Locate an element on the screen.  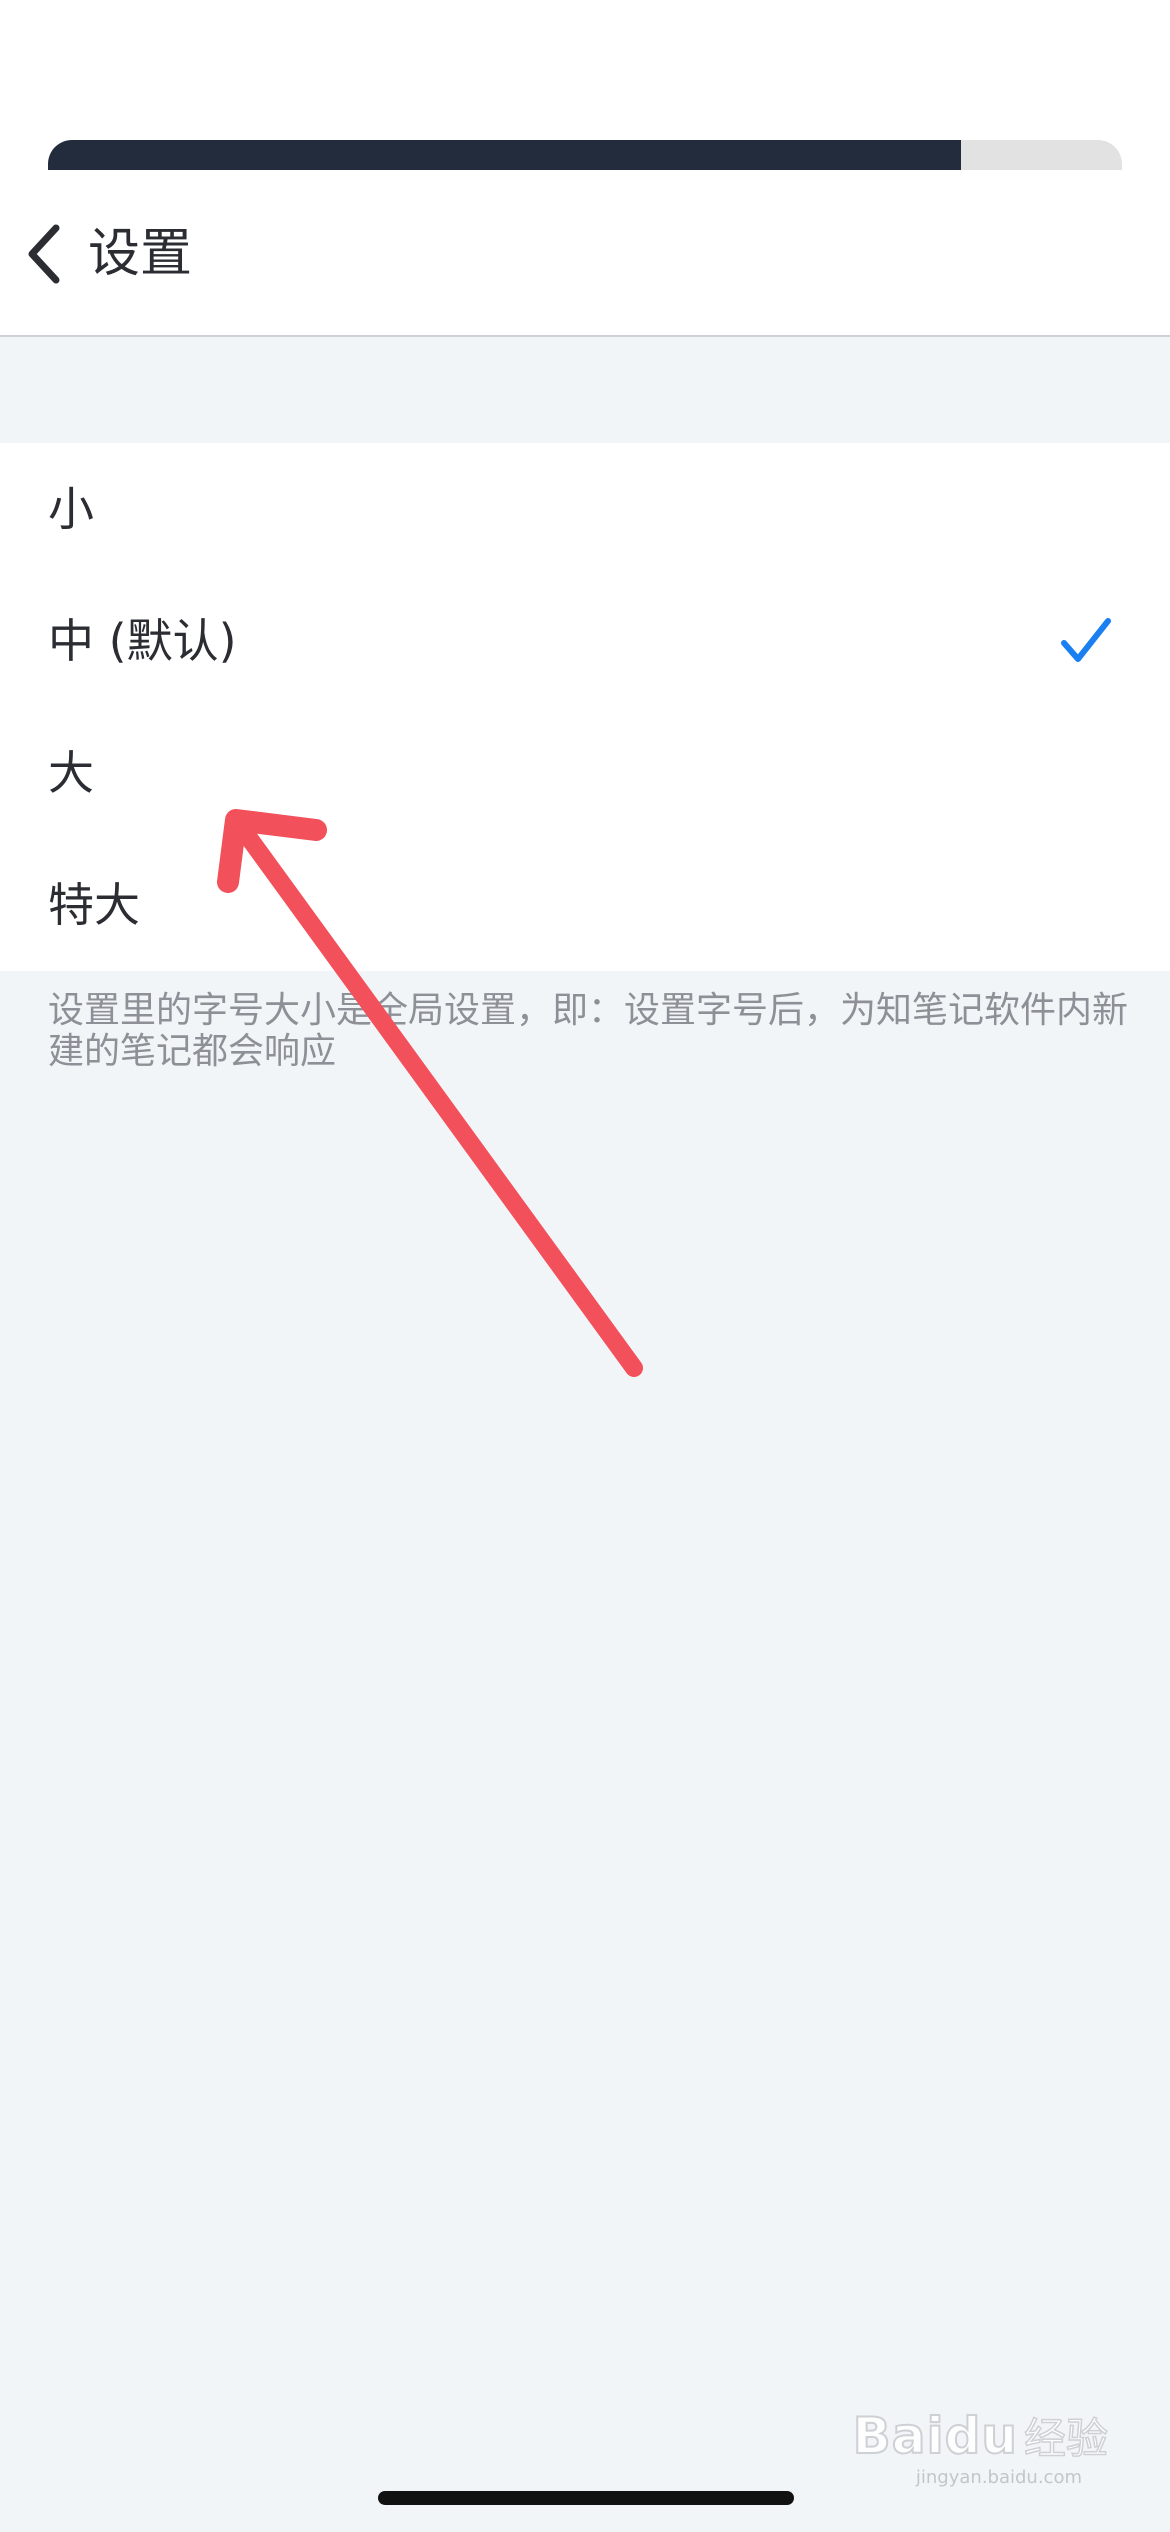
font-size-option-extra-large: 特大 is located at coordinates (585, 905).